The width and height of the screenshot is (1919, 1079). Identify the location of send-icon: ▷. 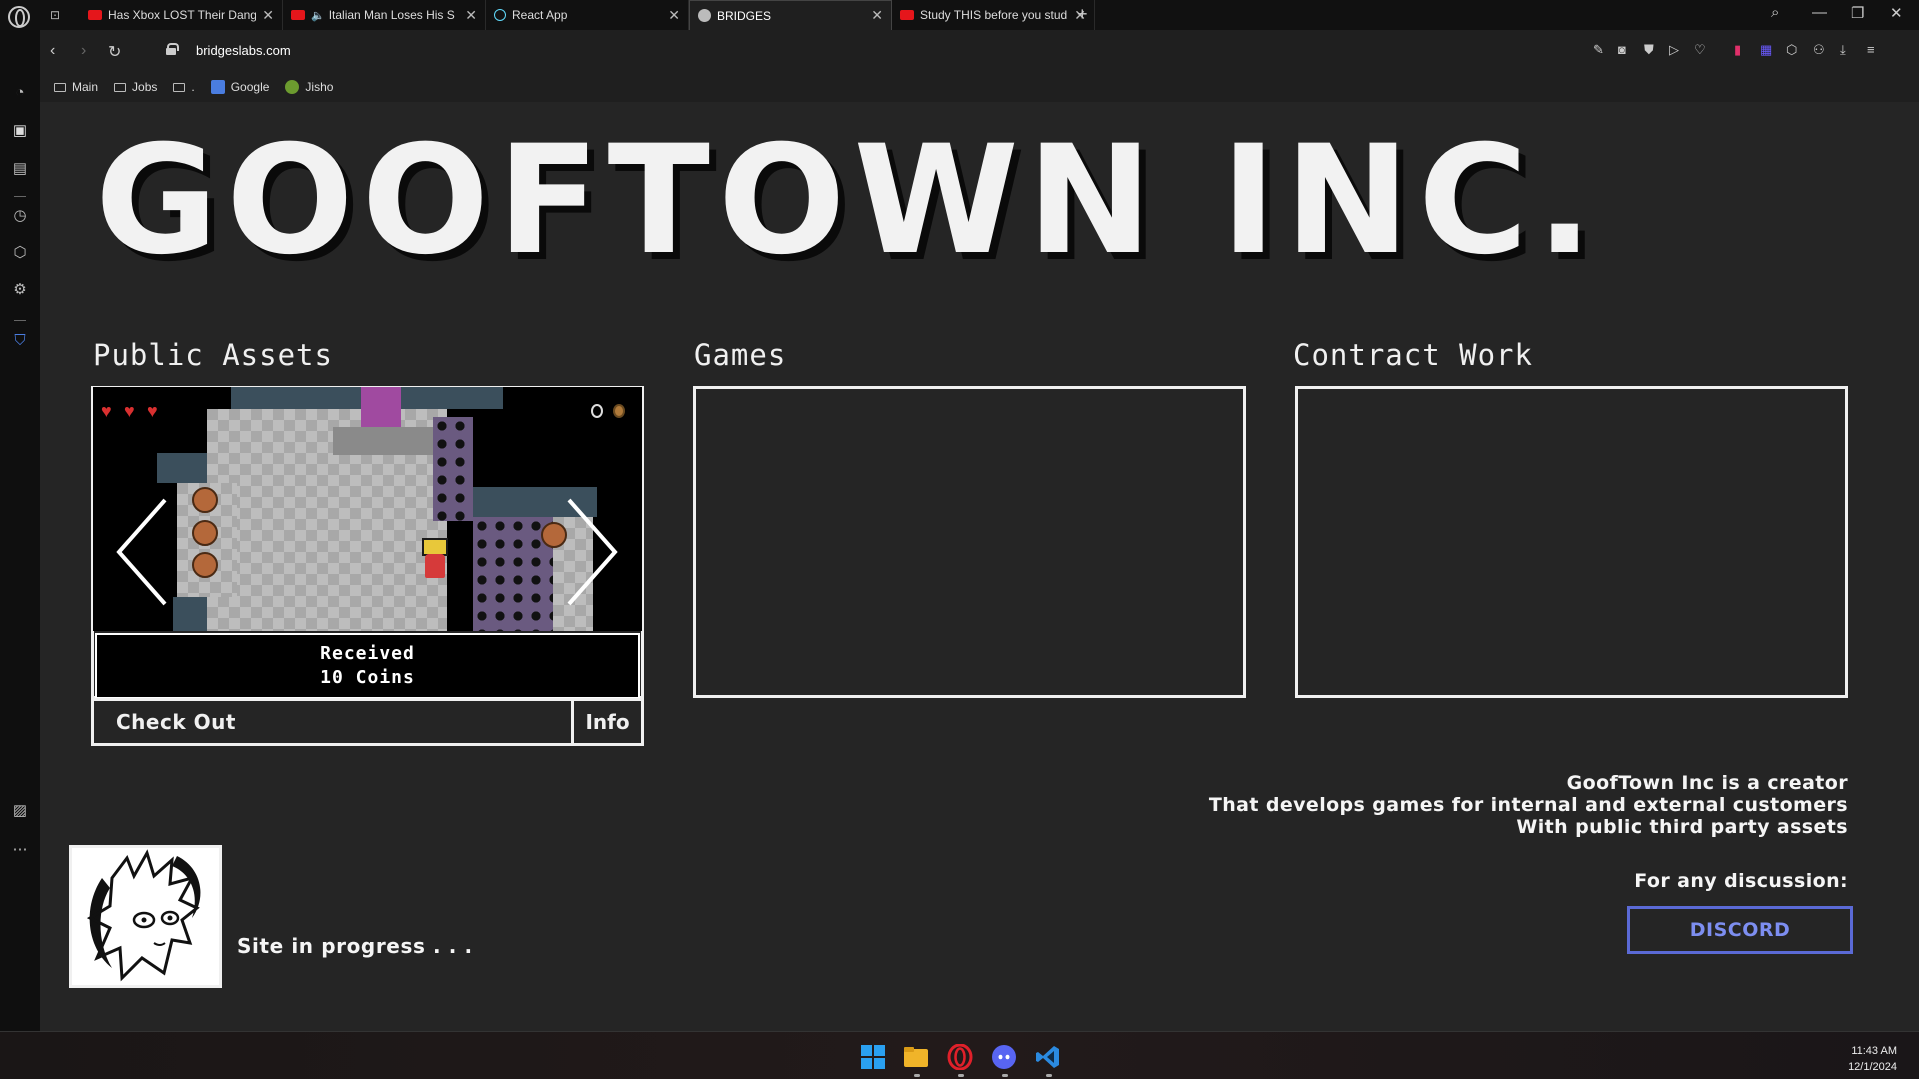
(1674, 50).